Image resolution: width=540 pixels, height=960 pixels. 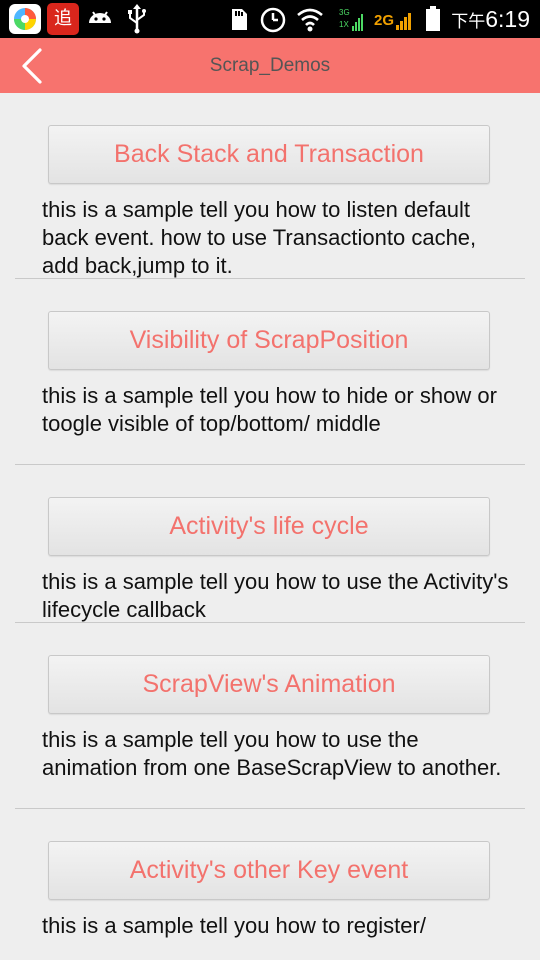 I want to click on signal-3g-icon: 3G 1X, so click(x=352, y=19).